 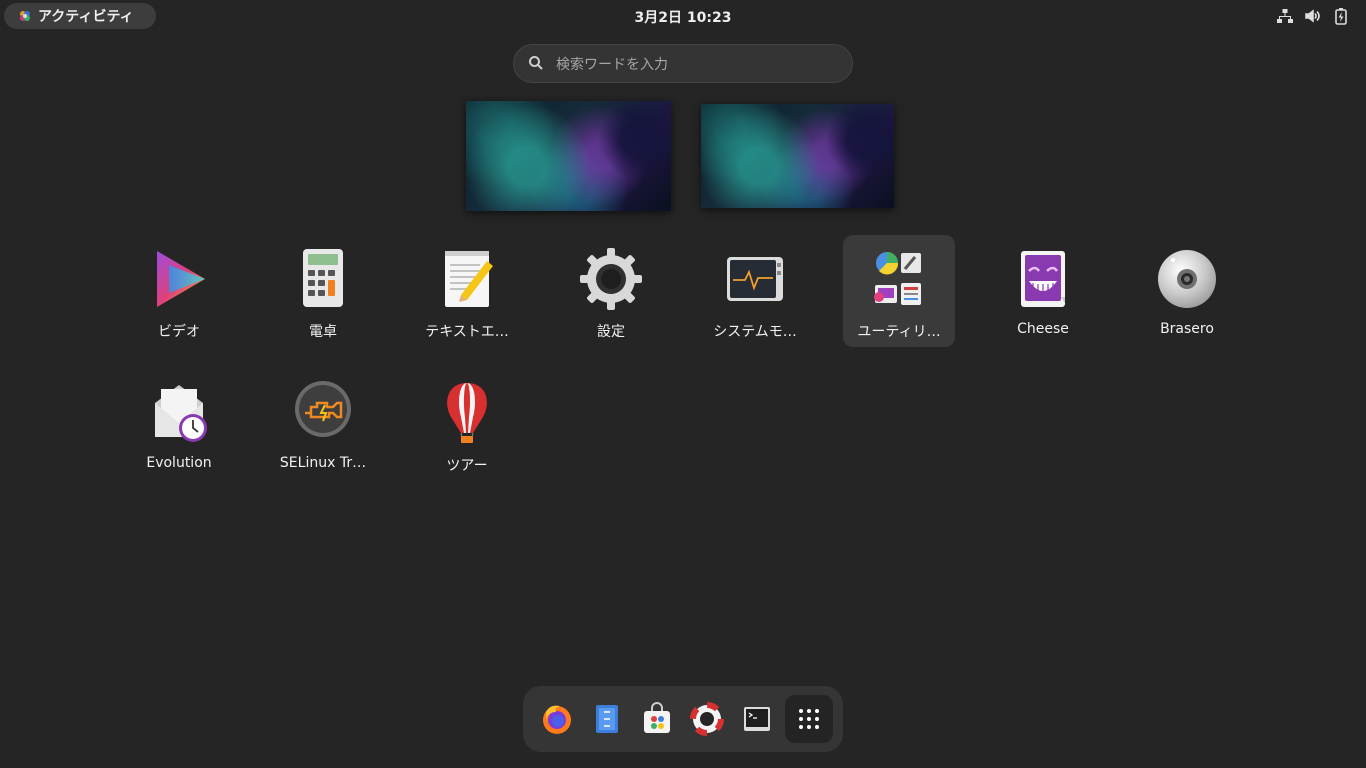 What do you see at coordinates (536, 63) in the screenshot?
I see `search-icon` at bounding box center [536, 63].